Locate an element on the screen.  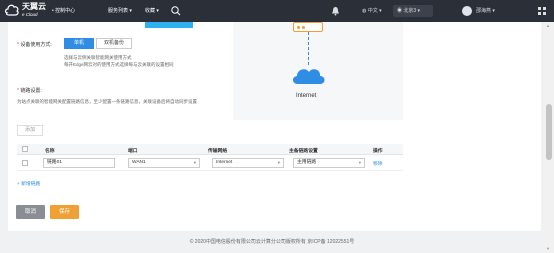
ecloud-logo-icon is located at coordinates (12, 11).